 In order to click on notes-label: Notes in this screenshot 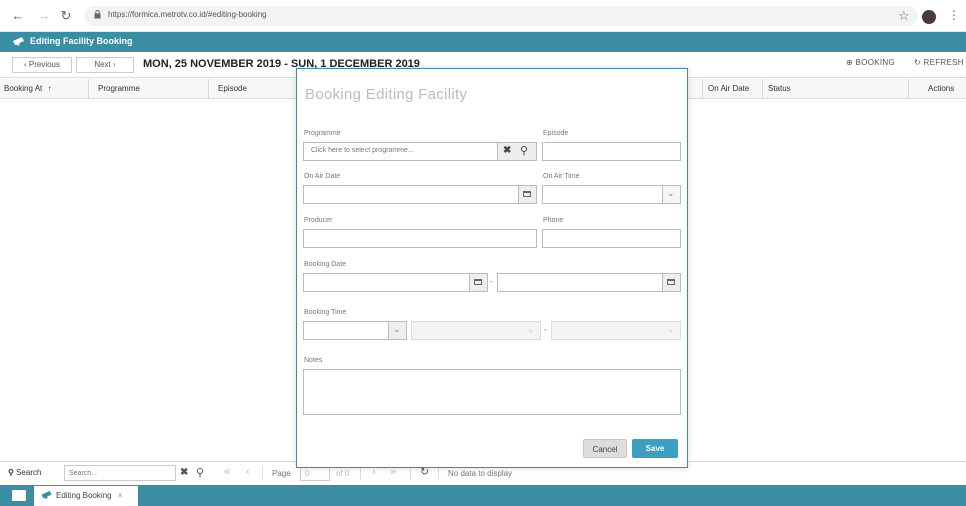, I will do `click(313, 360)`.